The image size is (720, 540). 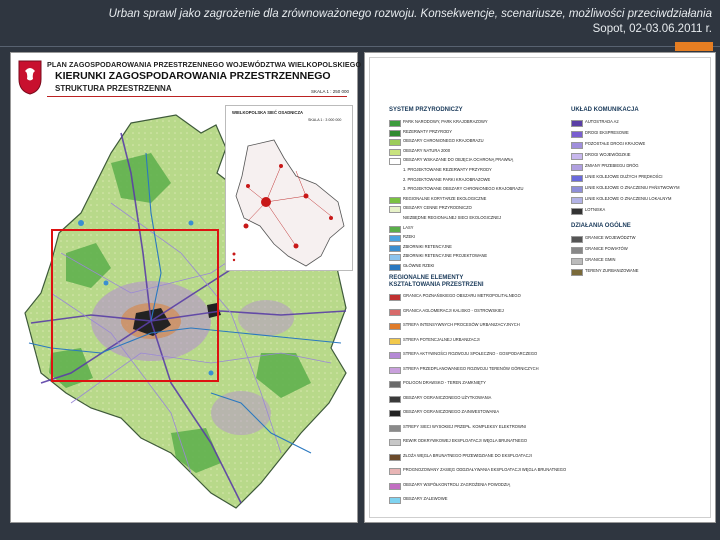 I want to click on legend-row: NIEZBĘDNE REGIONALNEJ SIECI EKOLOGICZNEJ, so click(x=474, y=219).